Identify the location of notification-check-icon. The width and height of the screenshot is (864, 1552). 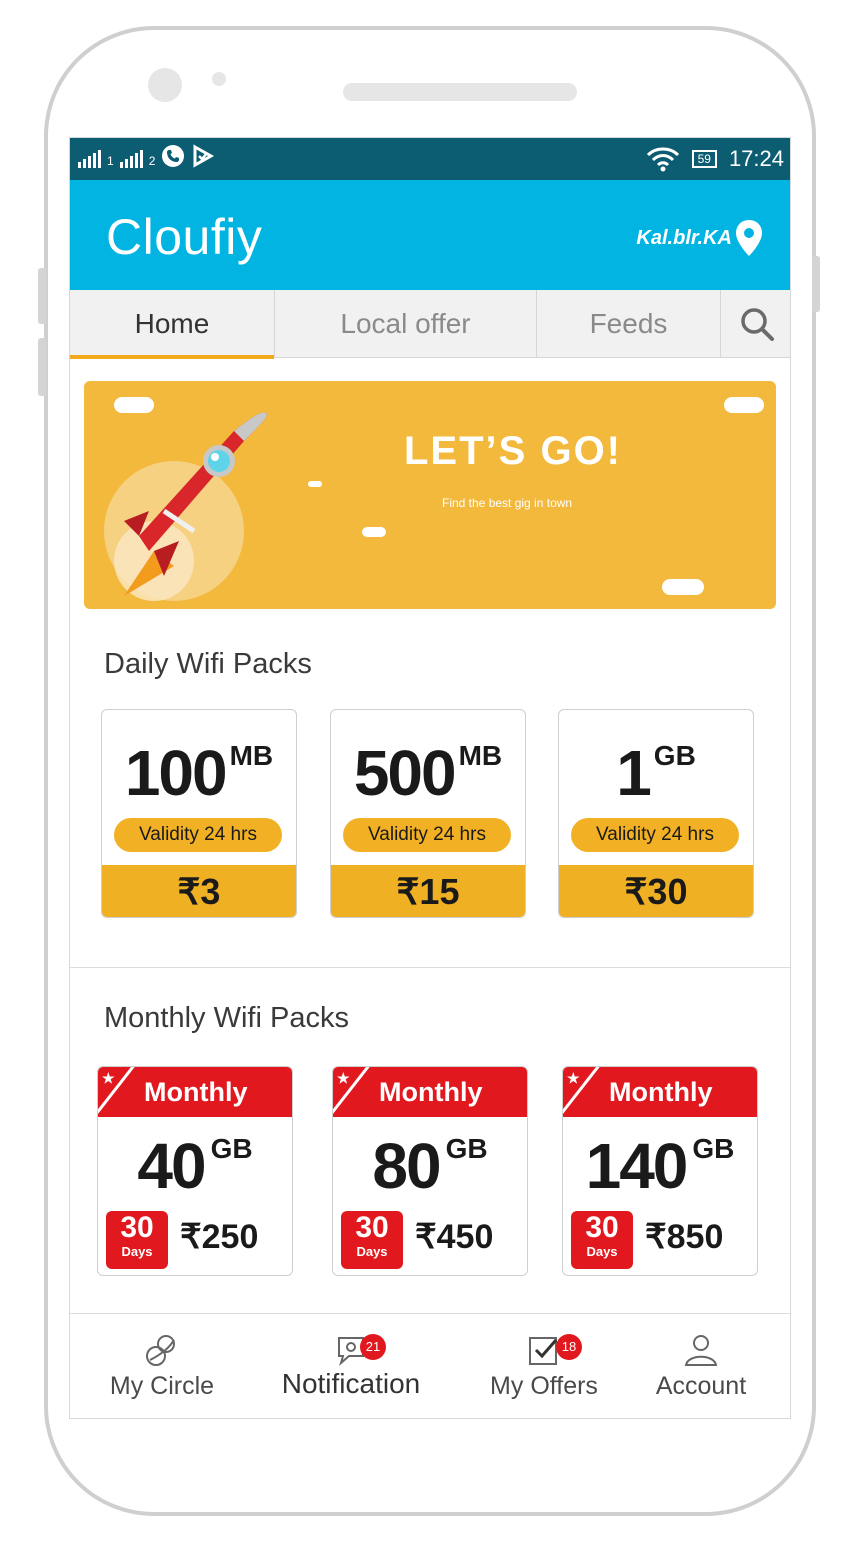
(204, 156).